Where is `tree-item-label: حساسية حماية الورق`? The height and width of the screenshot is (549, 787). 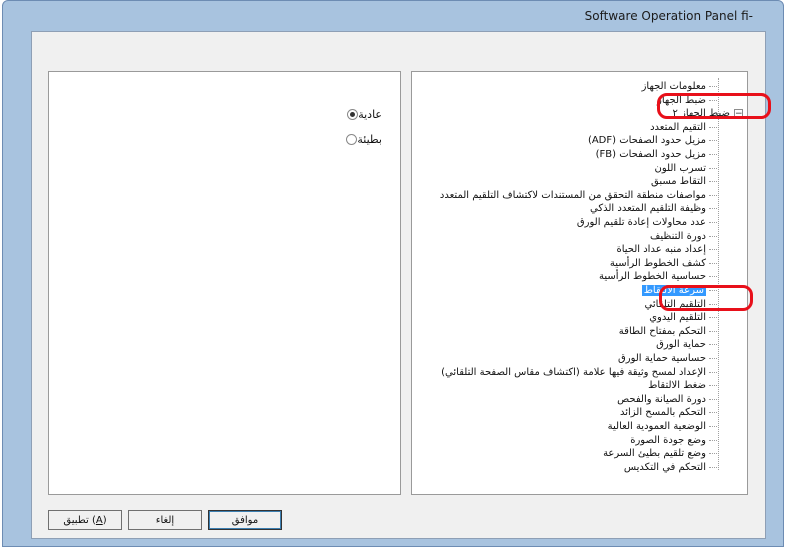
tree-item-label: حساسية حماية الورق is located at coordinates (662, 358).